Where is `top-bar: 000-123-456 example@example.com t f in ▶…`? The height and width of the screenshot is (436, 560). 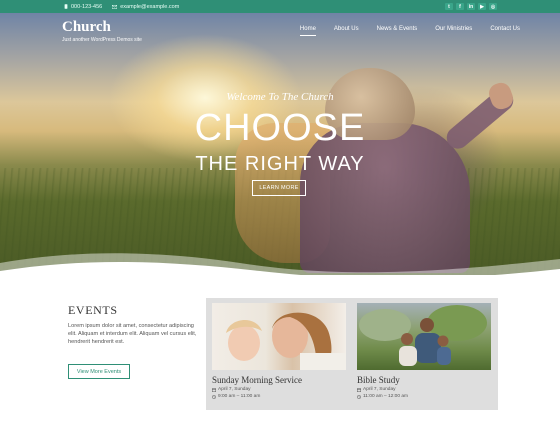 top-bar: 000-123-456 example@example.com t f in ▶… is located at coordinates (280, 6).